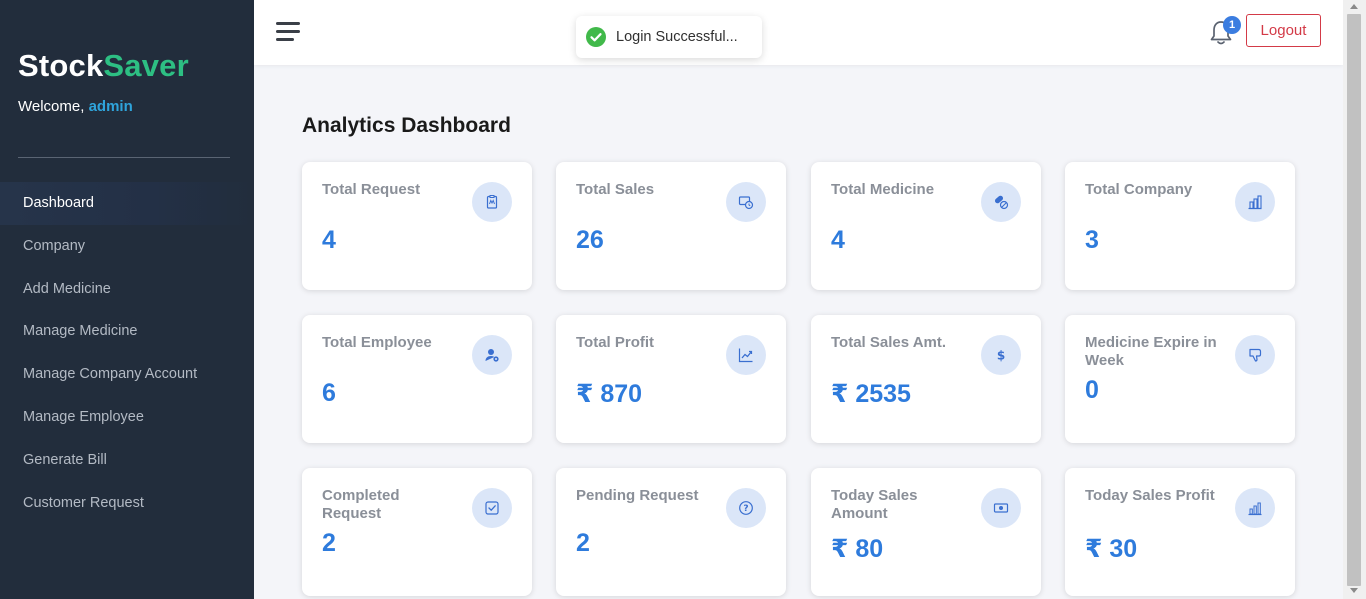 This screenshot has height=599, width=1366. What do you see at coordinates (874, 504) in the screenshot?
I see `card-label: Today Sales Amount` at bounding box center [874, 504].